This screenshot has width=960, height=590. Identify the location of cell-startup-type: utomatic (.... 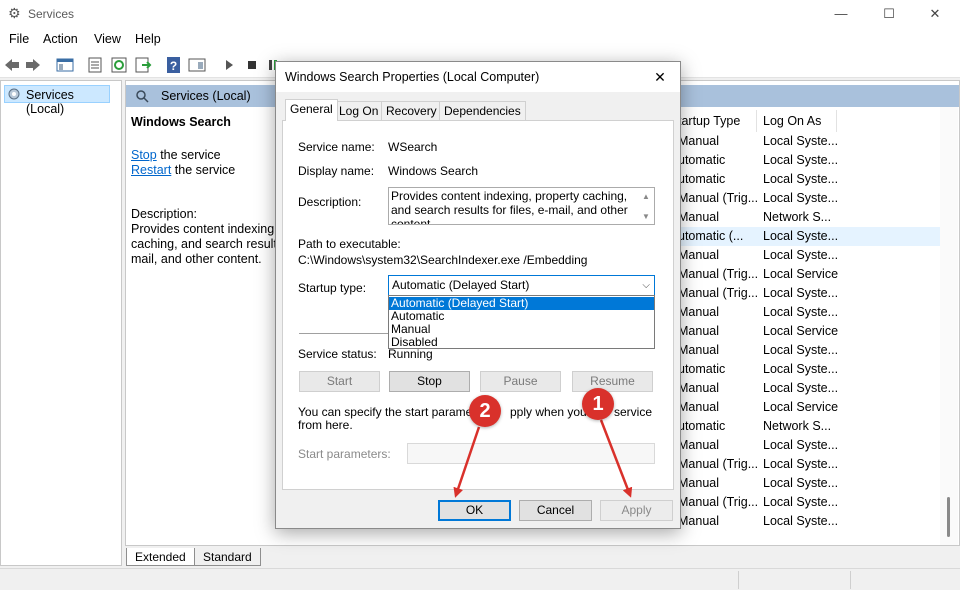
(711, 236).